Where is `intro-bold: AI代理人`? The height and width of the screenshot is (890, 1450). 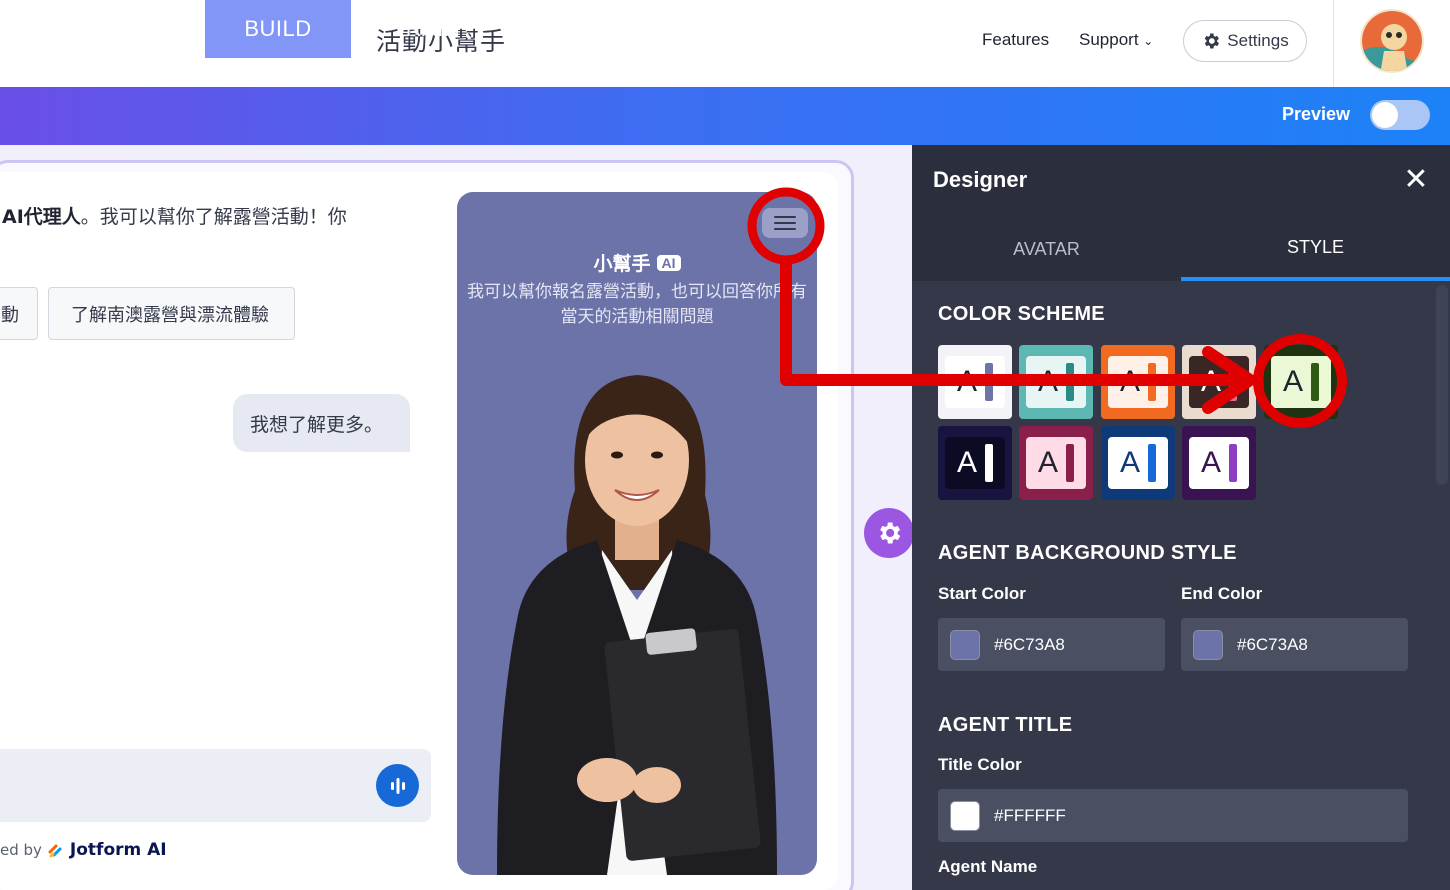 intro-bold: AI代理人 is located at coordinates (41, 217).